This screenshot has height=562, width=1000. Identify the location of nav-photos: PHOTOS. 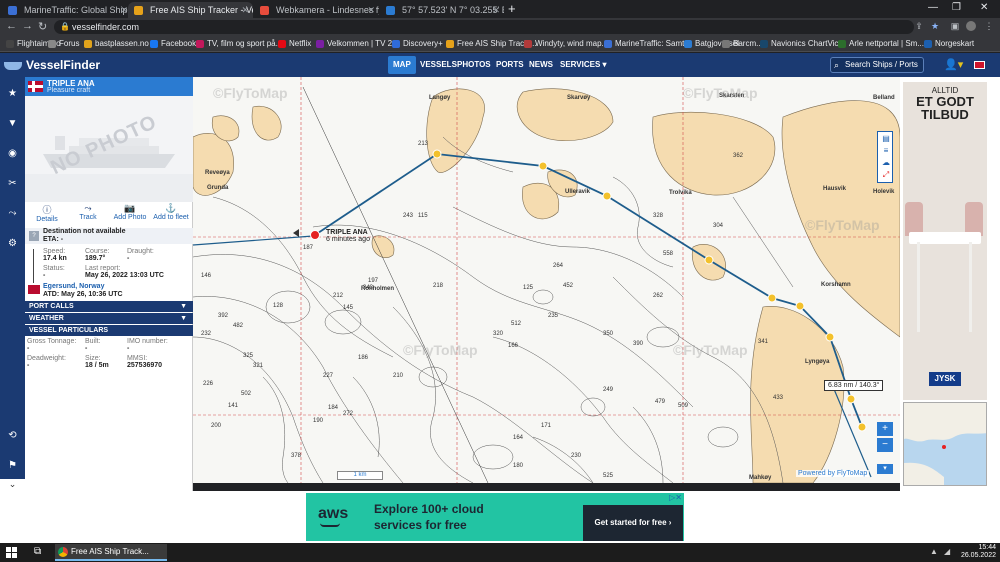
(474, 65).